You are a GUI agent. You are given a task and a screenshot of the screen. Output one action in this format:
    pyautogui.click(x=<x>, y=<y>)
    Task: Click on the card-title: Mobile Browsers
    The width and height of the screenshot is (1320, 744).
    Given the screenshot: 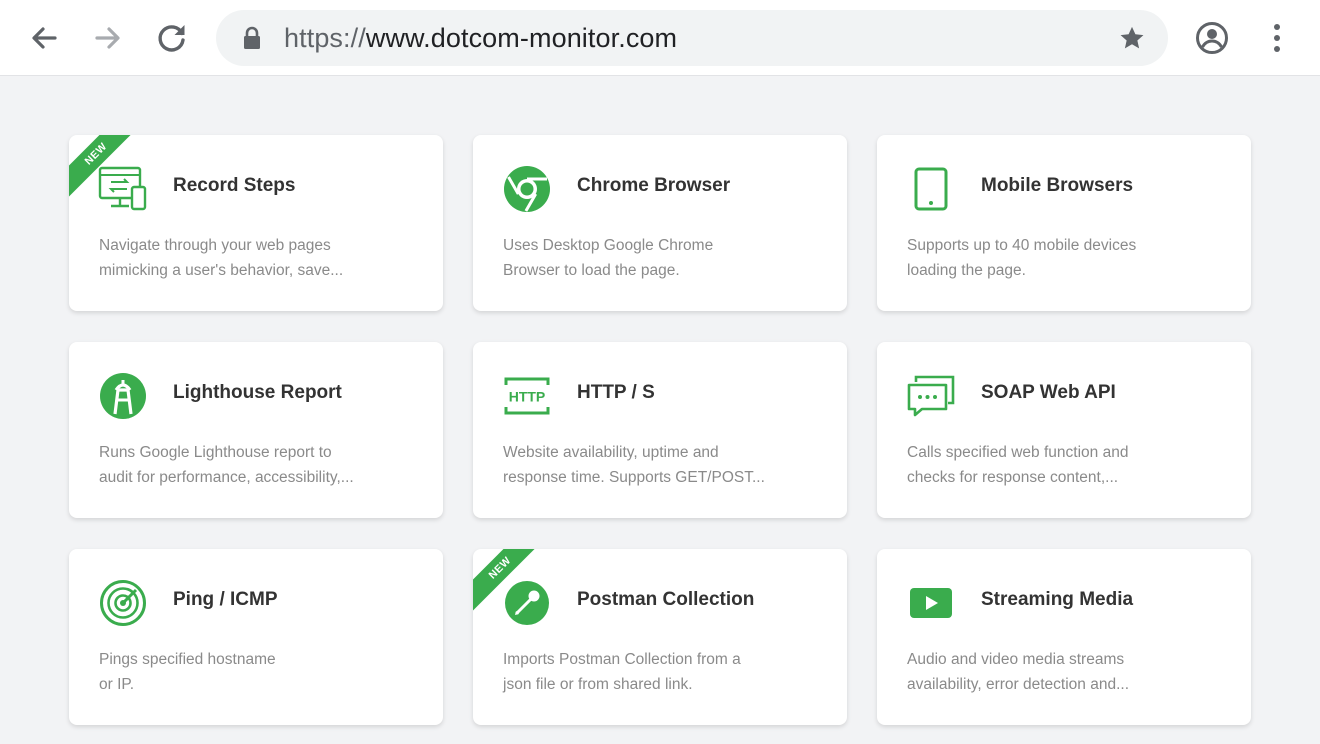 What is the action you would take?
    pyautogui.click(x=1057, y=185)
    